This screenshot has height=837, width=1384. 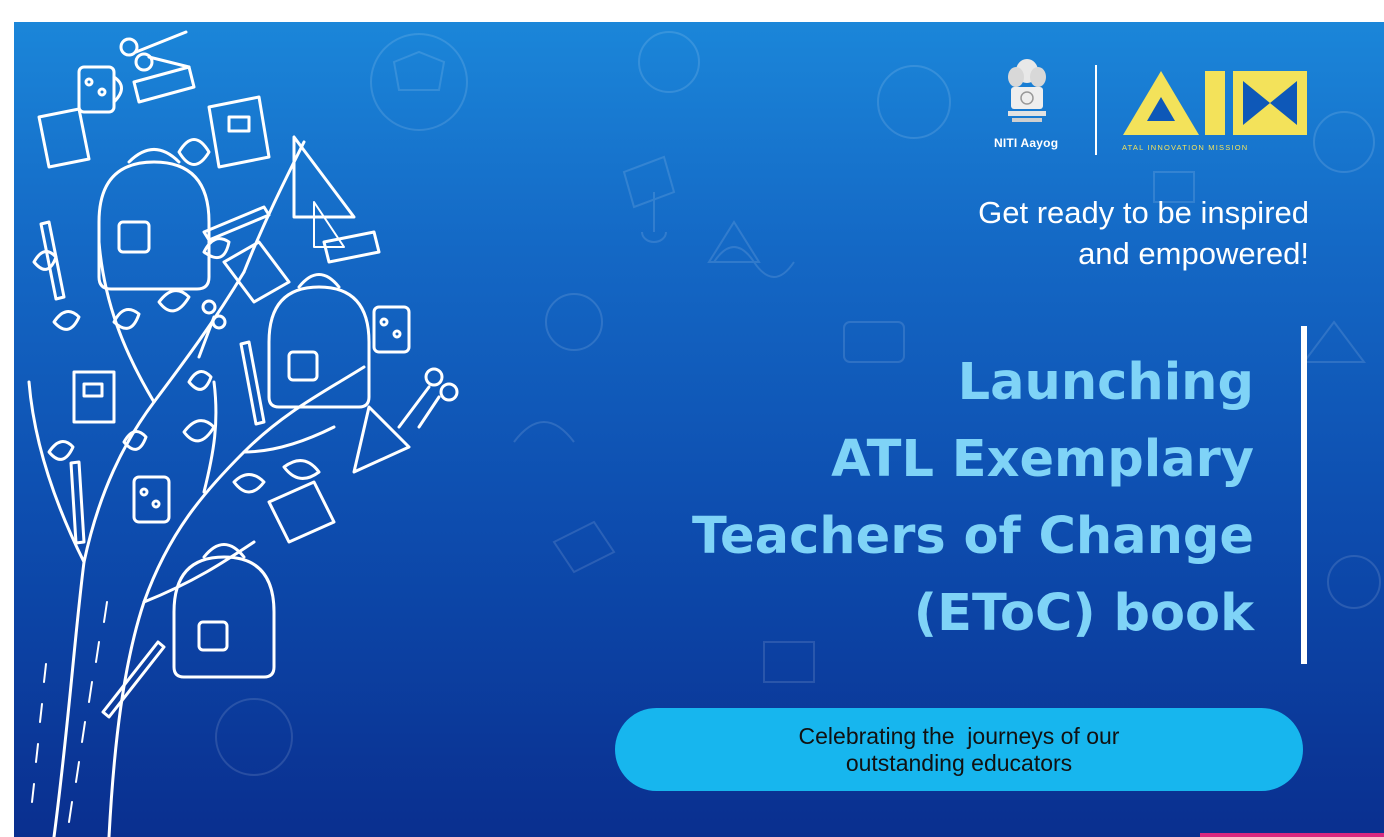 What do you see at coordinates (1193, 253) in the screenshot?
I see `subtitle-line-2: and empowered!` at bounding box center [1193, 253].